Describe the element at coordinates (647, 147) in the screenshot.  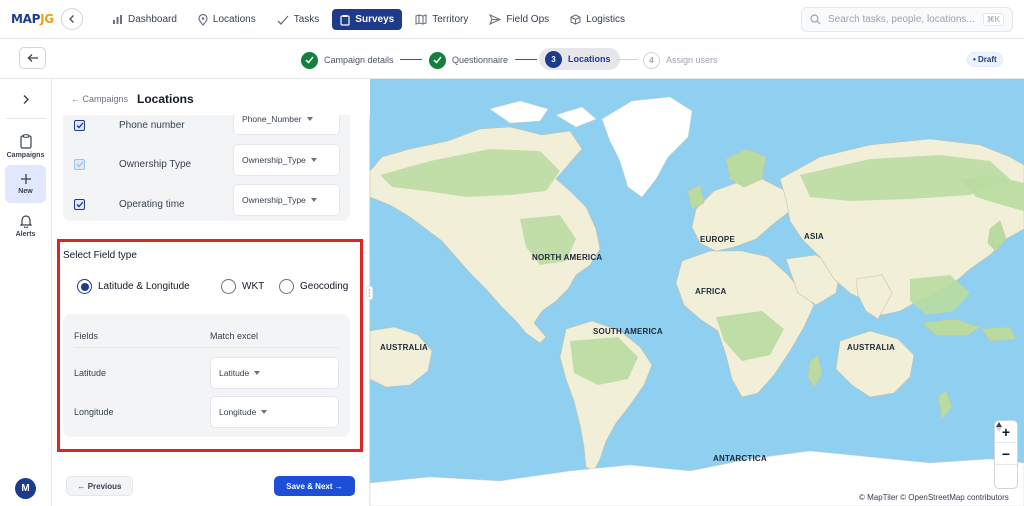
I see `greenland-landmass` at that location.